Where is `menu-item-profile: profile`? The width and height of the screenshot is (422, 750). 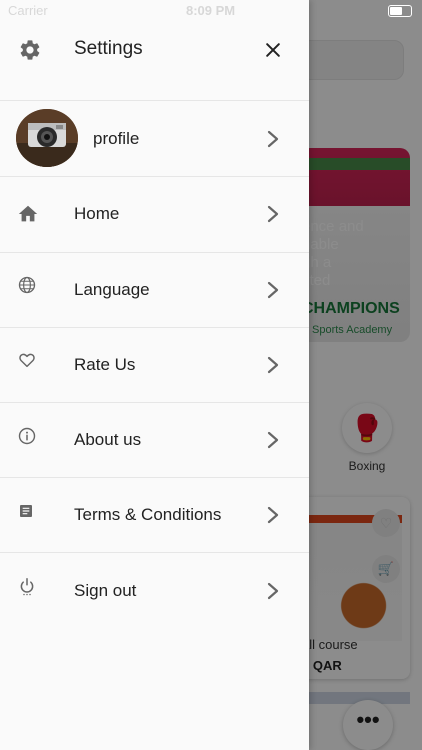
menu-item-profile: profile is located at coordinates (154, 139).